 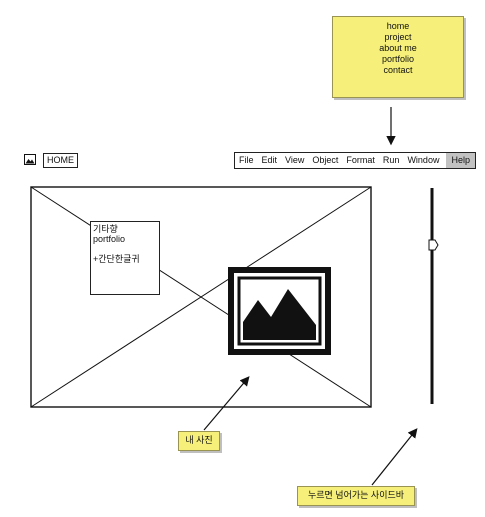 What do you see at coordinates (398, 48) in the screenshot?
I see `sticky-item-about-me: about me` at bounding box center [398, 48].